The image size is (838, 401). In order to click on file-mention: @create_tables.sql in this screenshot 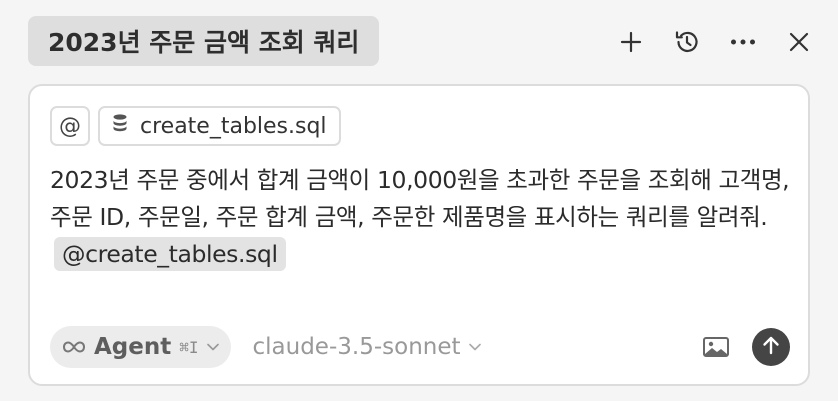, I will do `click(170, 254)`.